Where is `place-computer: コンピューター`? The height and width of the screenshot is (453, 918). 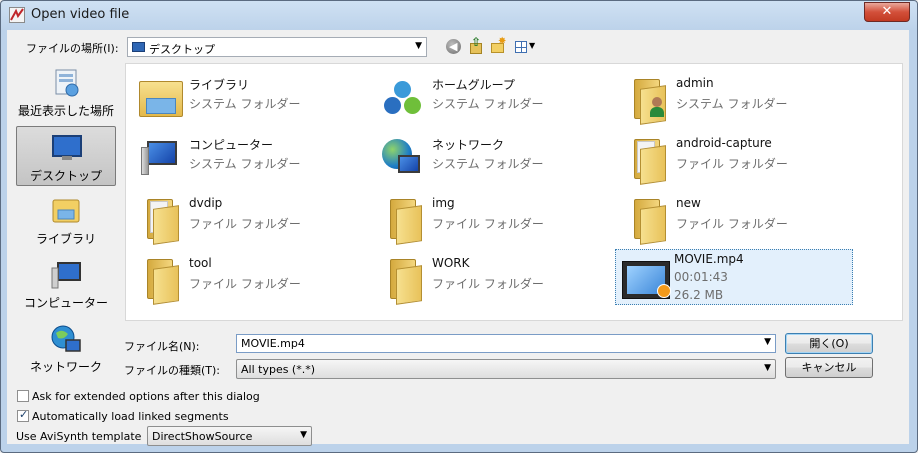 place-computer: コンピューター is located at coordinates (66, 284).